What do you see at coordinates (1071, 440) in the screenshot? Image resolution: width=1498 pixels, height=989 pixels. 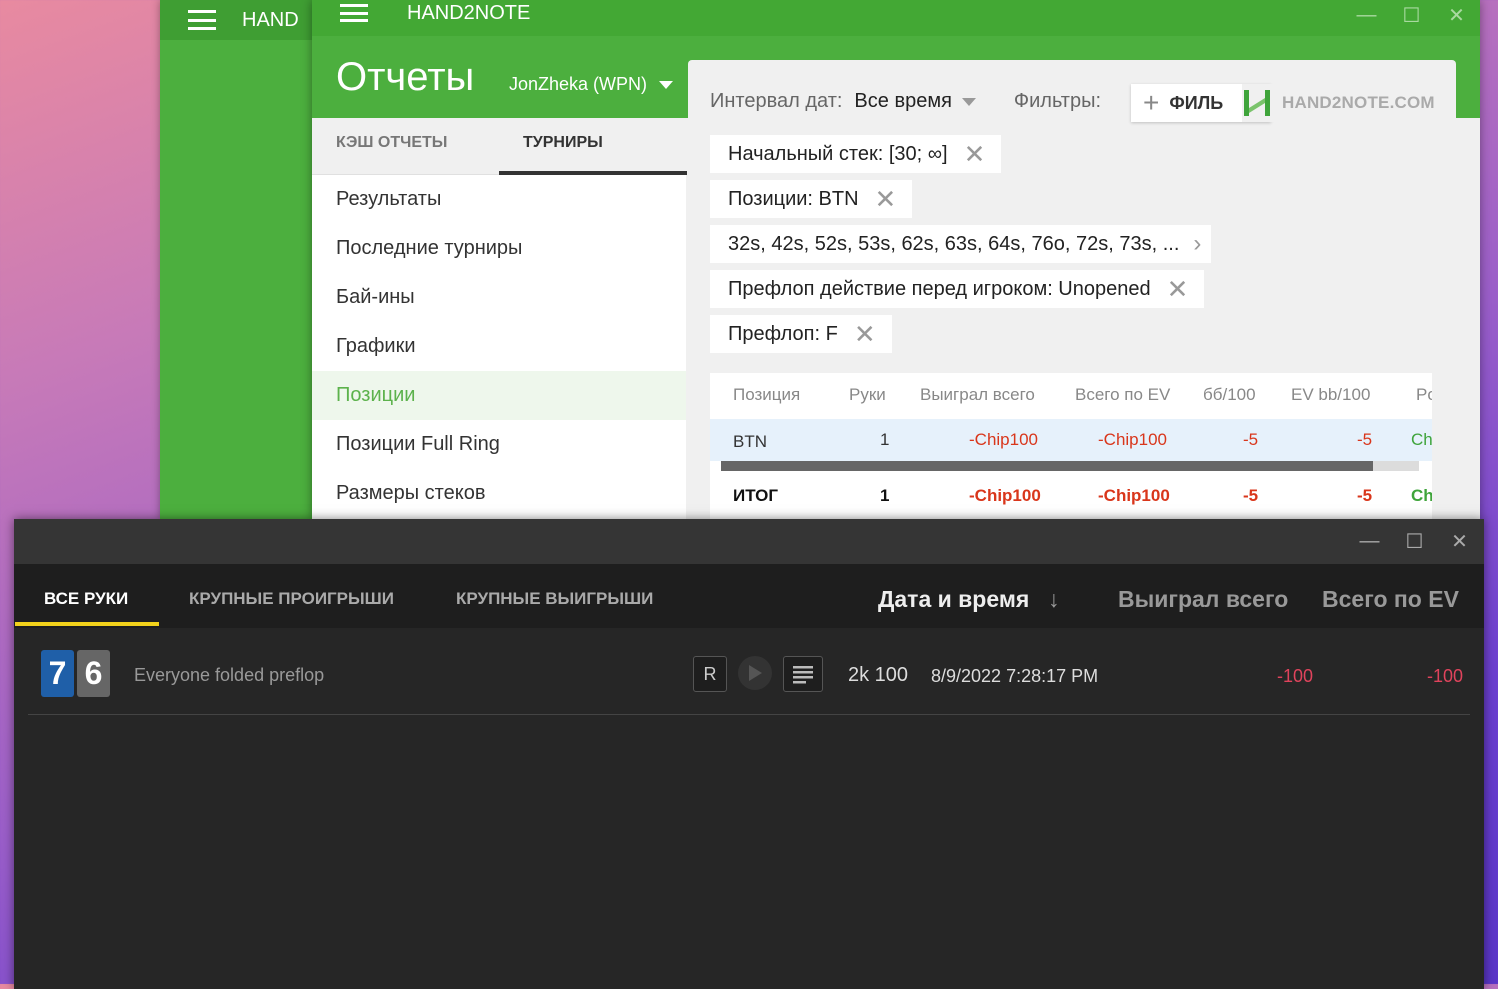 I see `table-row: BTN 1 -Chip100 -Chip100 -5 -5 Ch` at bounding box center [1071, 440].